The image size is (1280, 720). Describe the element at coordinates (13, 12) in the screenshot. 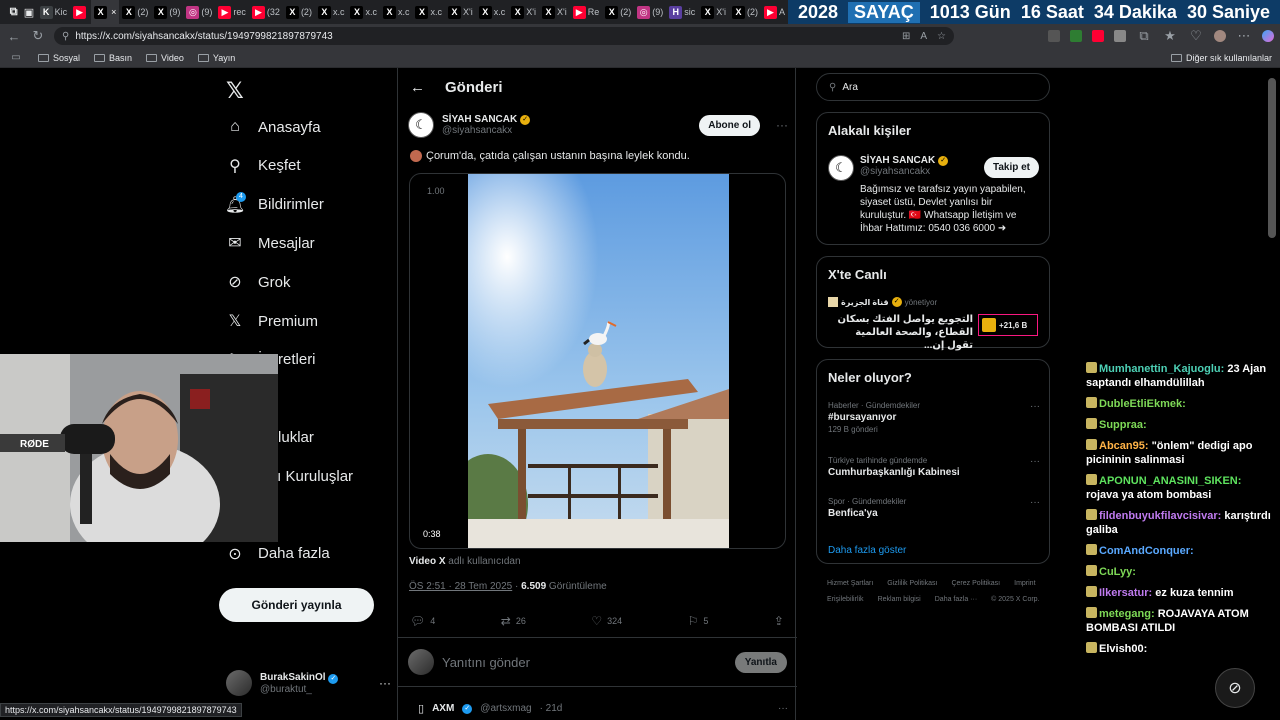

I see `workspaces-icon: ⧉` at that location.